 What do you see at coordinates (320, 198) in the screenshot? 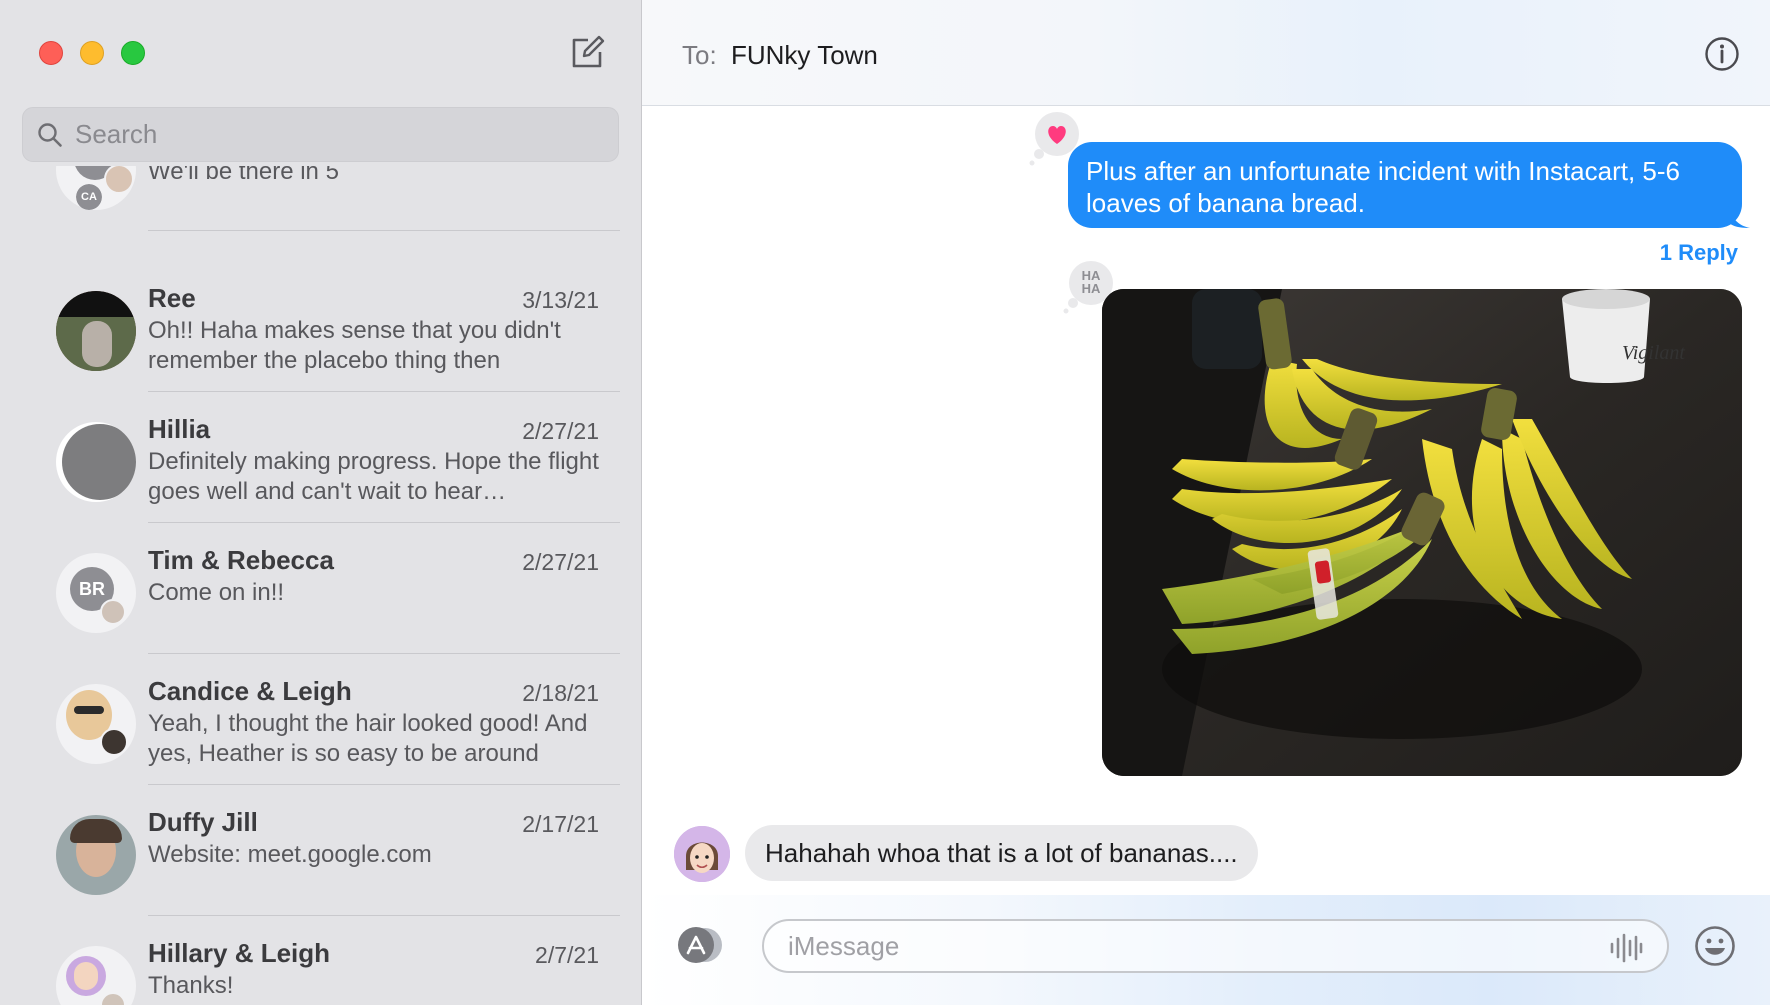
I see `conversation-item: CA We'll be there in 5` at bounding box center [320, 198].